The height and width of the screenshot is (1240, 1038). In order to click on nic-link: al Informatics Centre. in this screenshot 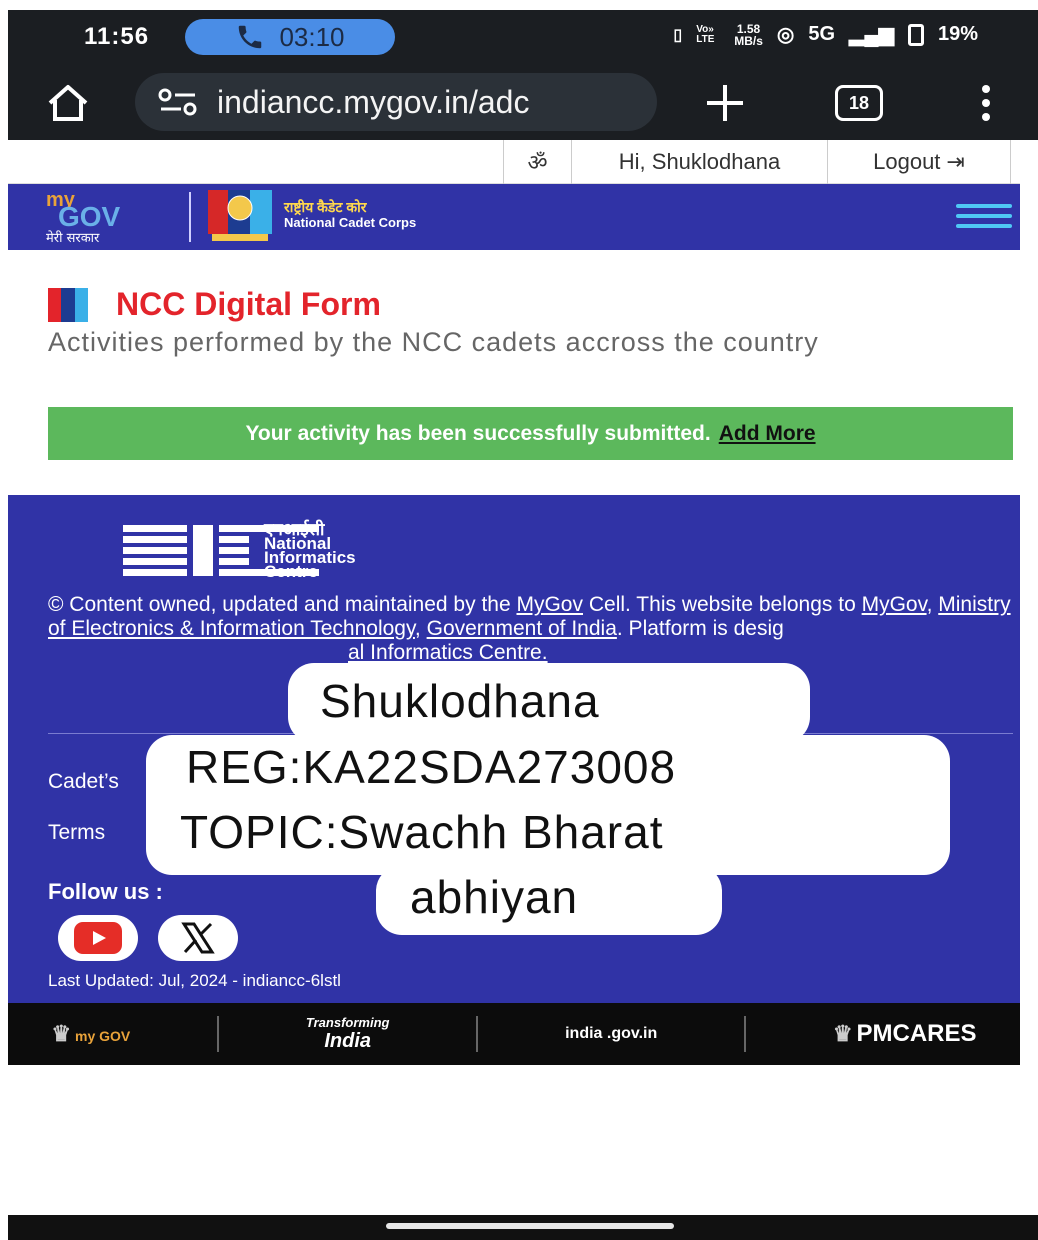, I will do `click(448, 652)`.